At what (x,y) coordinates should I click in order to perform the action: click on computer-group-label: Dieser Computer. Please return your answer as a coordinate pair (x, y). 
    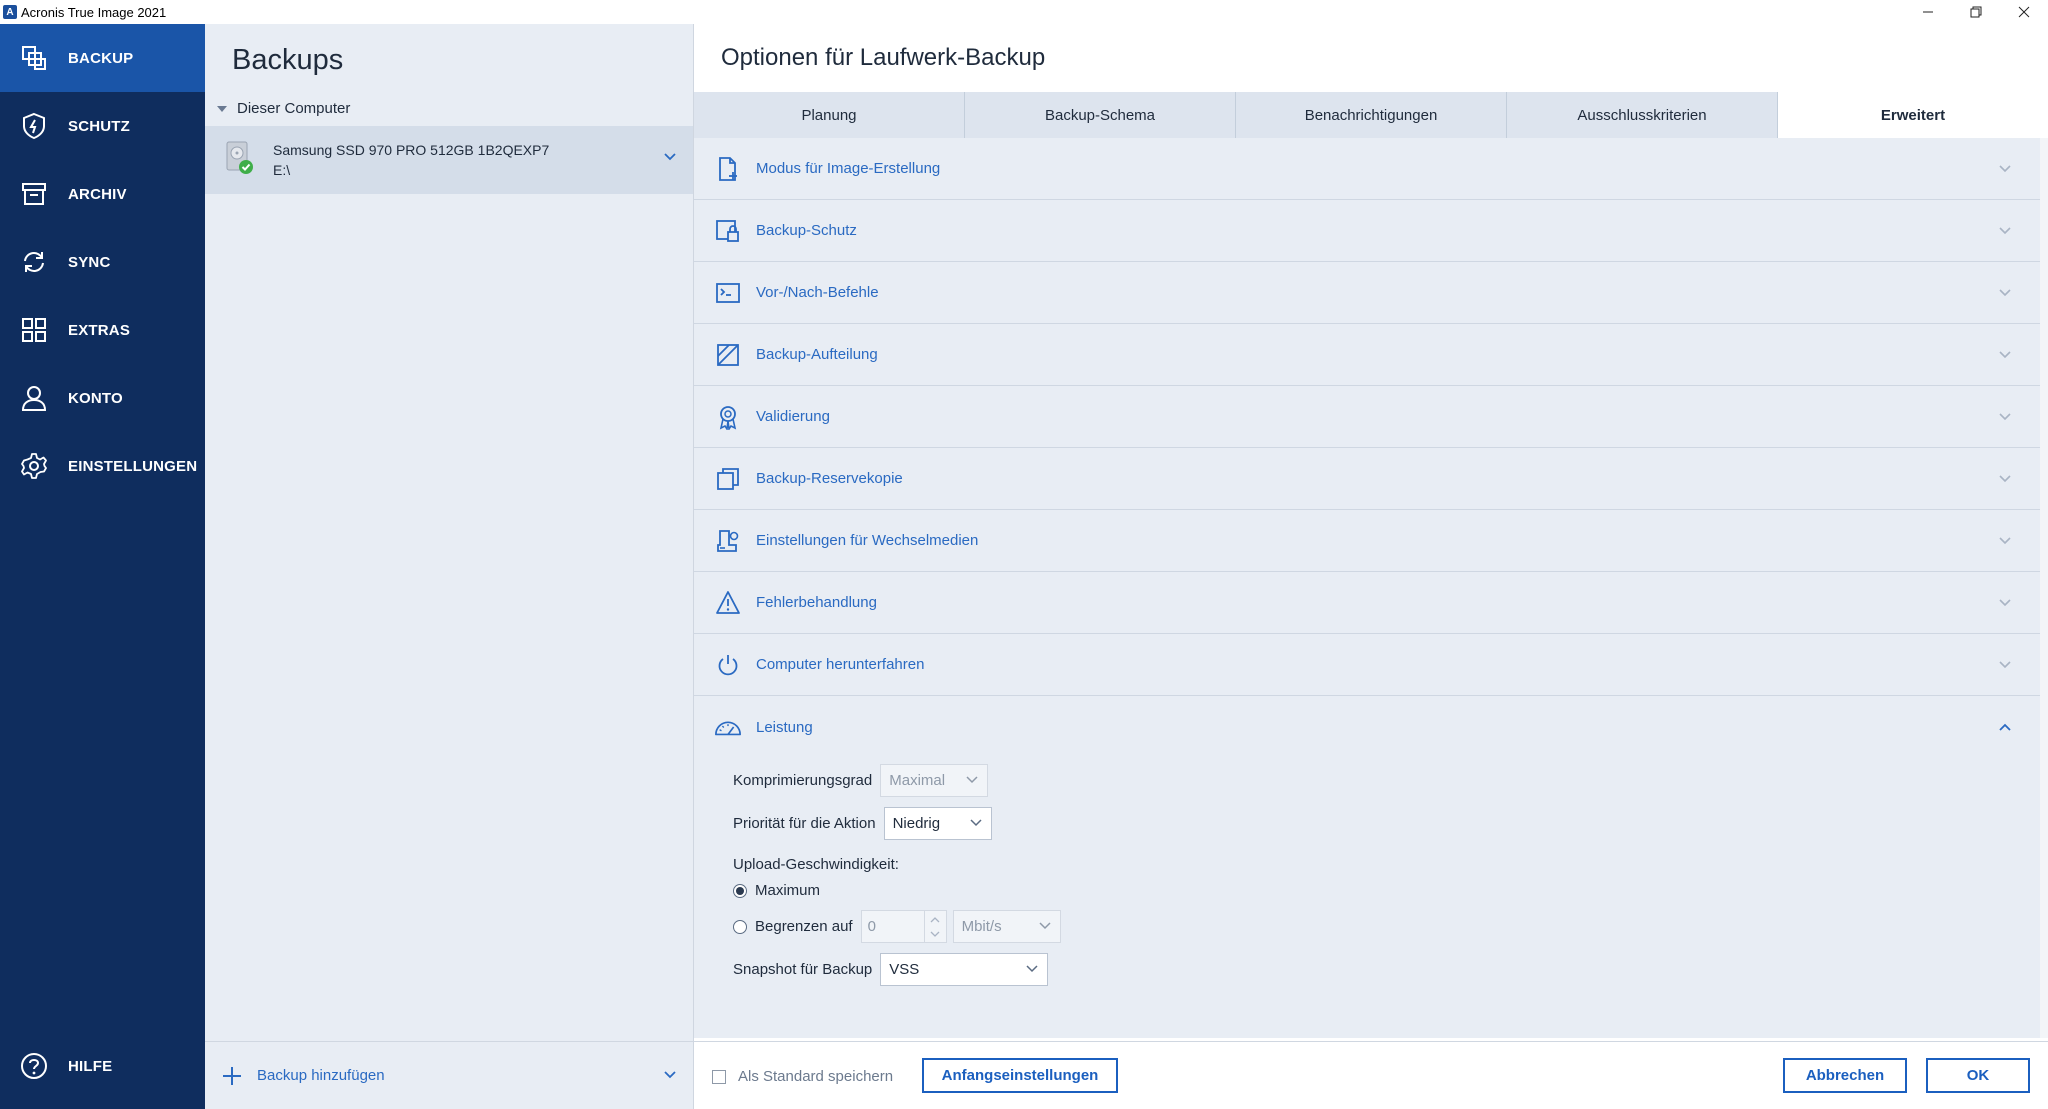
    Looking at the image, I should click on (294, 108).